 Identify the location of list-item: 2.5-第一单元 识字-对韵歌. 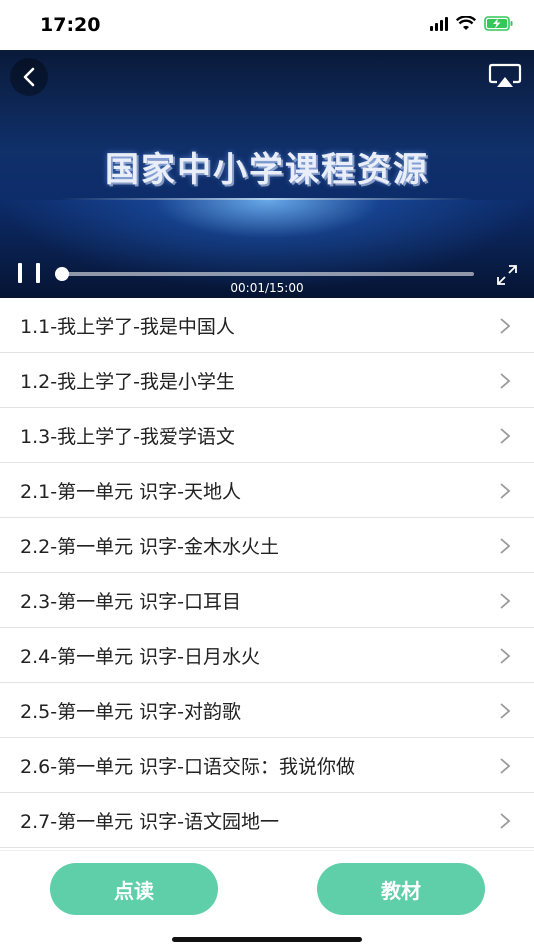
(267, 710).